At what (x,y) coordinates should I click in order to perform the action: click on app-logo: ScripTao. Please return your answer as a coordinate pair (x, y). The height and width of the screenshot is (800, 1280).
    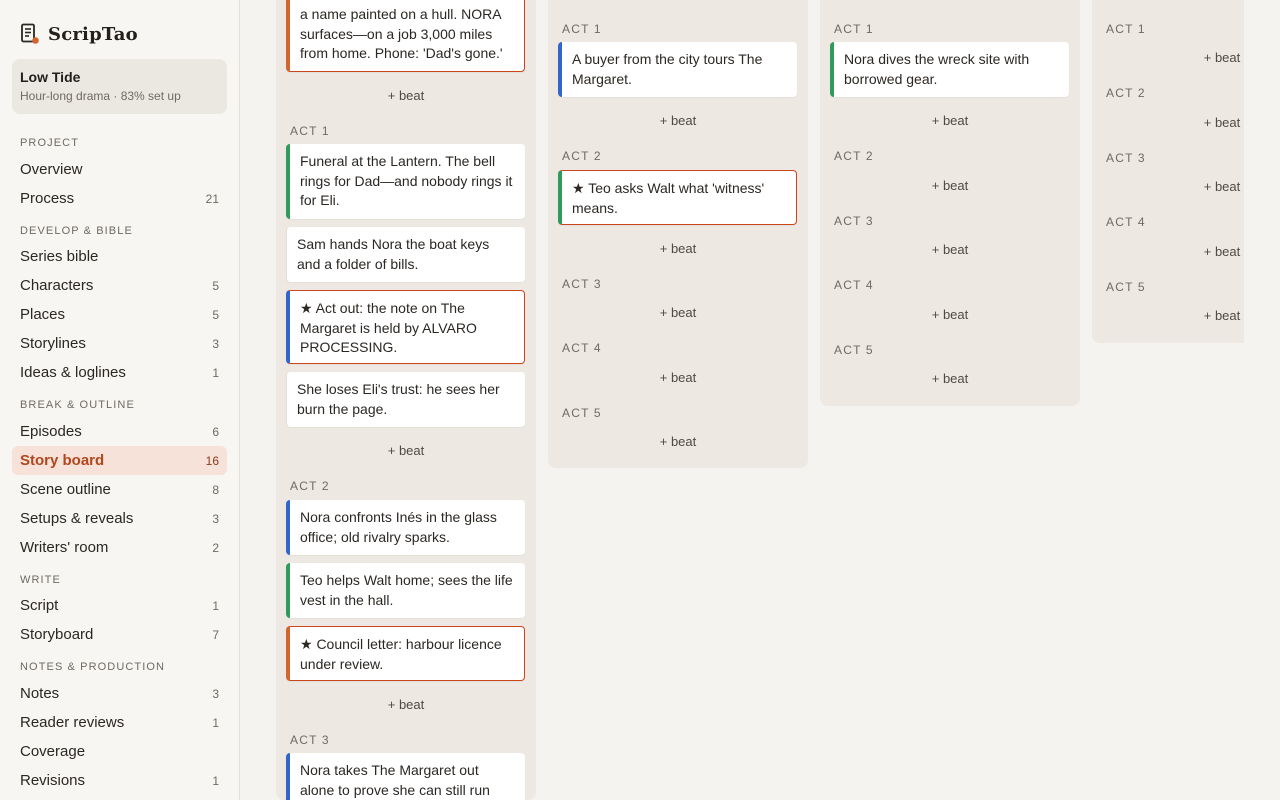
    Looking at the image, I should click on (79, 34).